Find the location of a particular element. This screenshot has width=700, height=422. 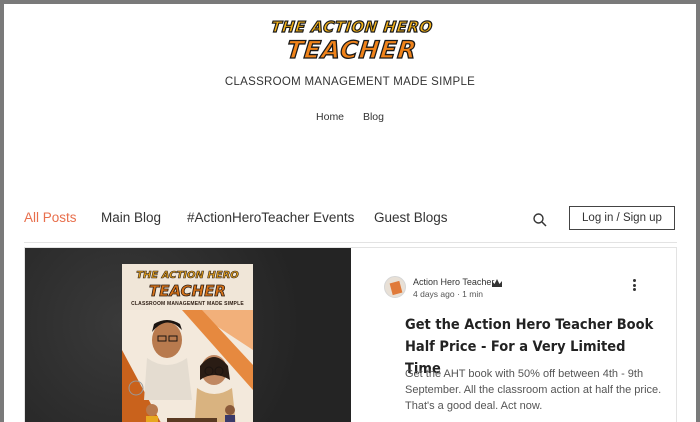

post-date-readtime: 4 days ago · 1 min is located at coordinates (448, 294).